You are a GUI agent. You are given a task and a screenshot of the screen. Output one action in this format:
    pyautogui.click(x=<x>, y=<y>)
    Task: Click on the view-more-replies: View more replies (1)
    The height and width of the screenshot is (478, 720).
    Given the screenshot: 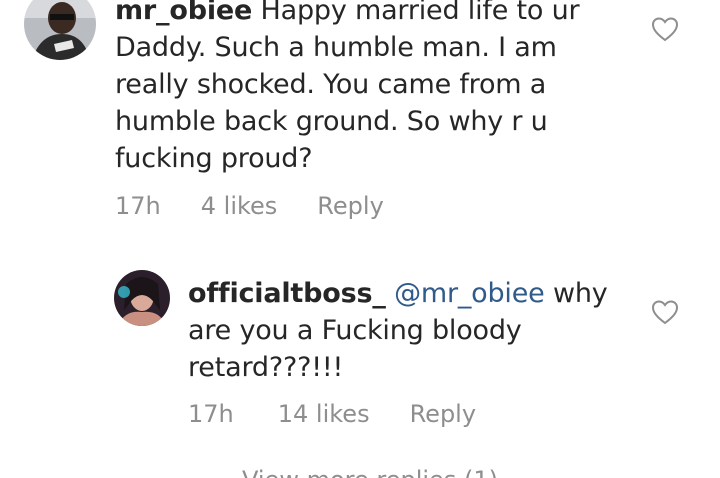 What is the action you would take?
    pyautogui.click(x=343, y=472)
    